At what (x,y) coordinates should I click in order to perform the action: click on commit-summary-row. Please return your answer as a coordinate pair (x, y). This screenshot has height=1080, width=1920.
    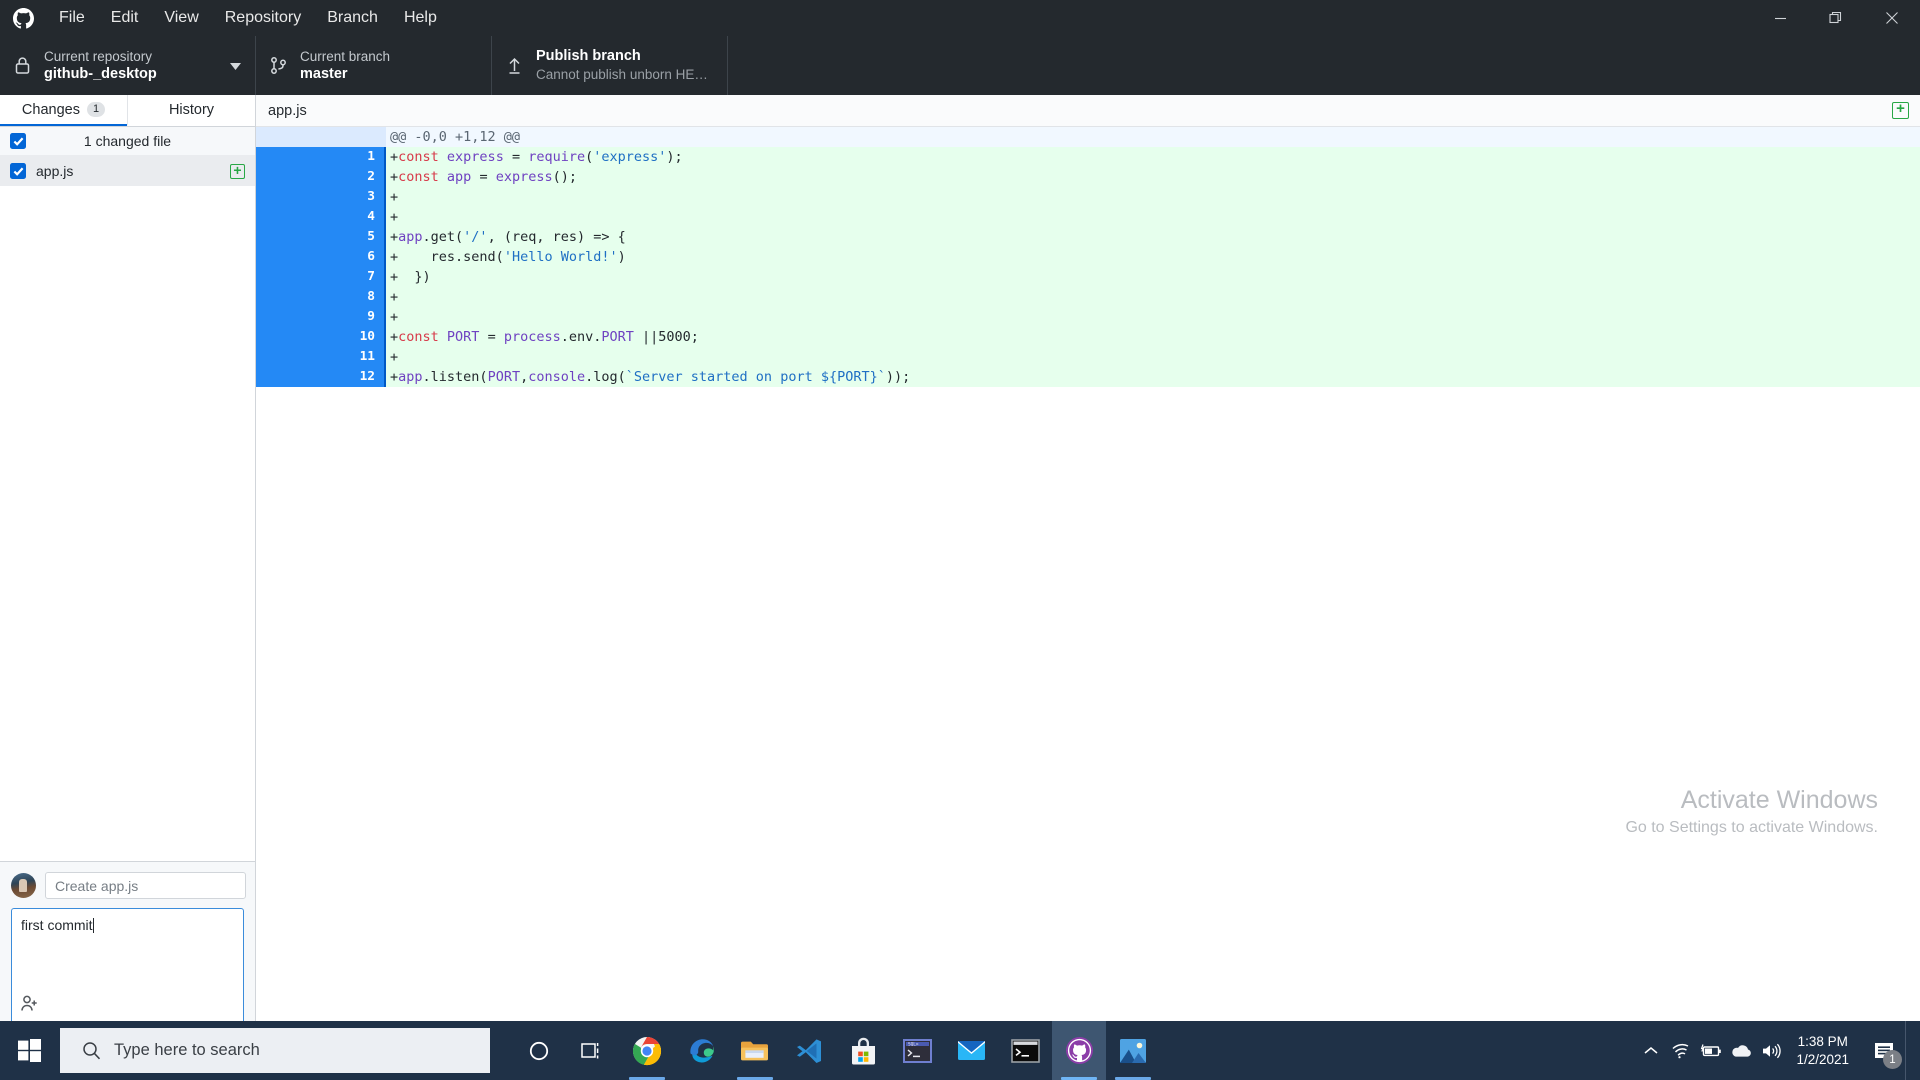
    Looking at the image, I should click on (128, 885).